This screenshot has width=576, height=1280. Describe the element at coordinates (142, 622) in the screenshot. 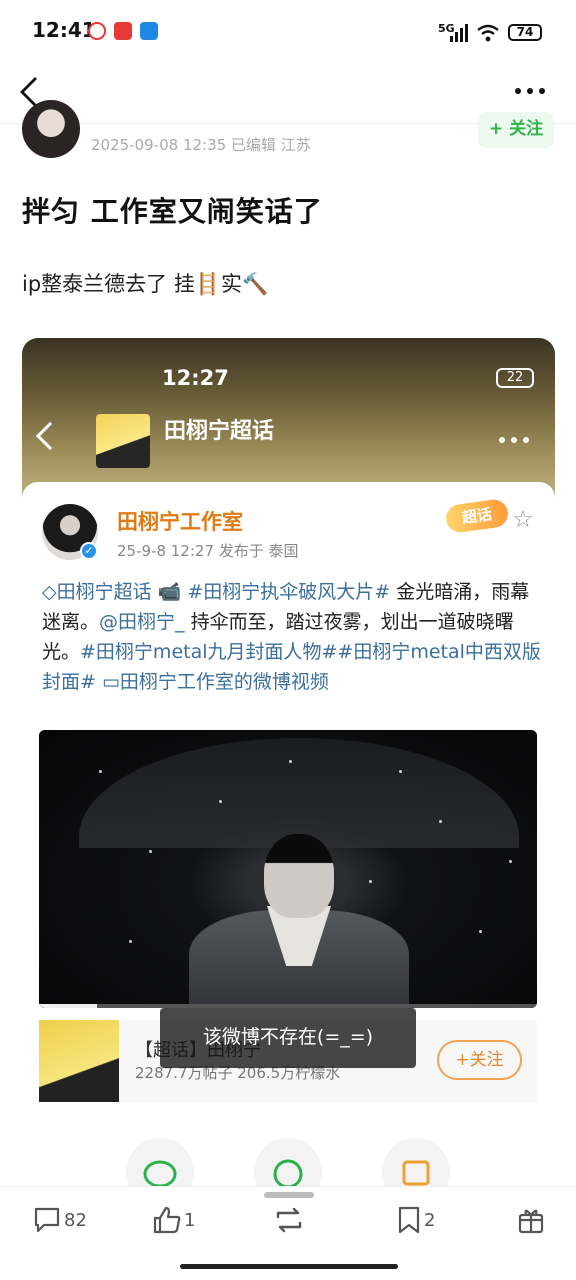

I see `text-mention: @田栩宁_` at that location.